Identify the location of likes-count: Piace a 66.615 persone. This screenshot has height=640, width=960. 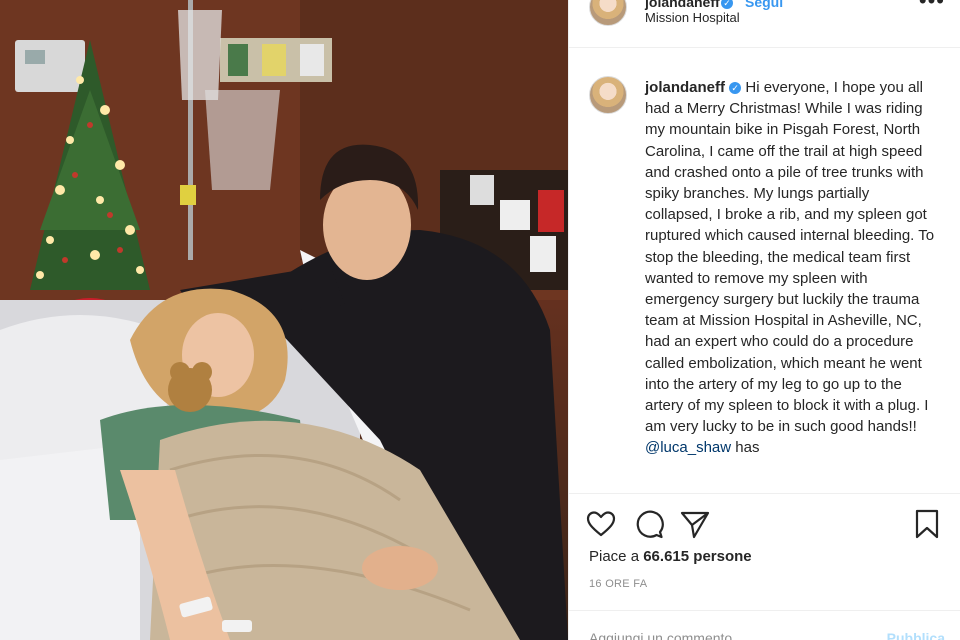
(670, 556).